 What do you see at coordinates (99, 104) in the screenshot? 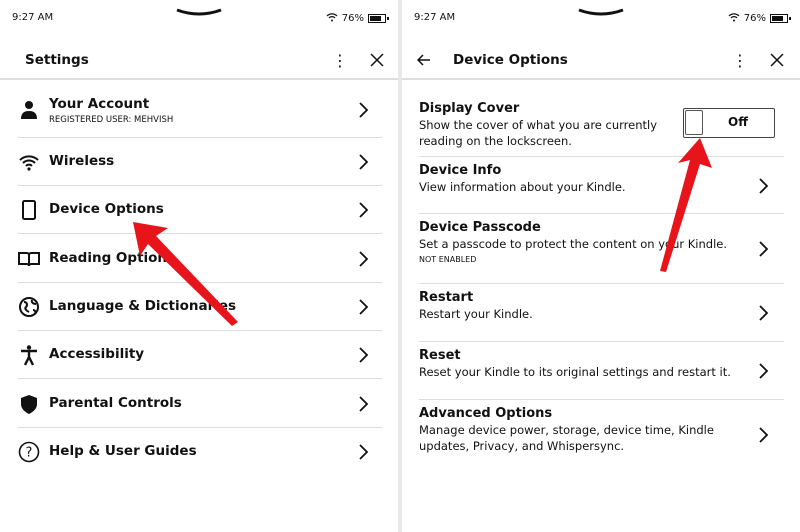
I see `settings-item-label: Your Account` at bounding box center [99, 104].